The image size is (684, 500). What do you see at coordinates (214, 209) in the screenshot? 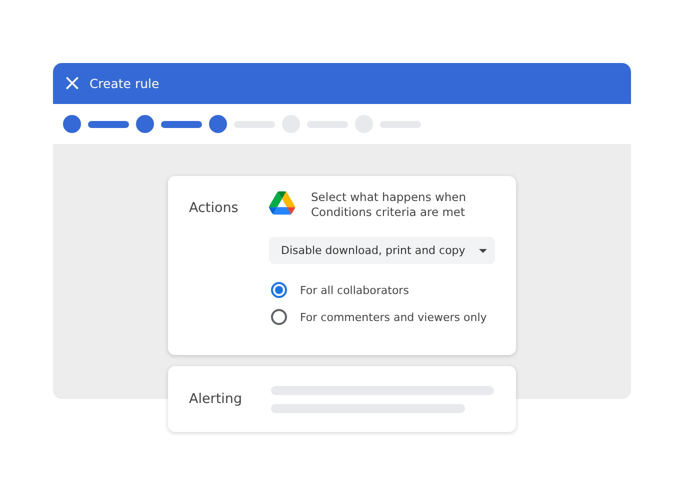
I see `section-heading: Actions` at bounding box center [214, 209].